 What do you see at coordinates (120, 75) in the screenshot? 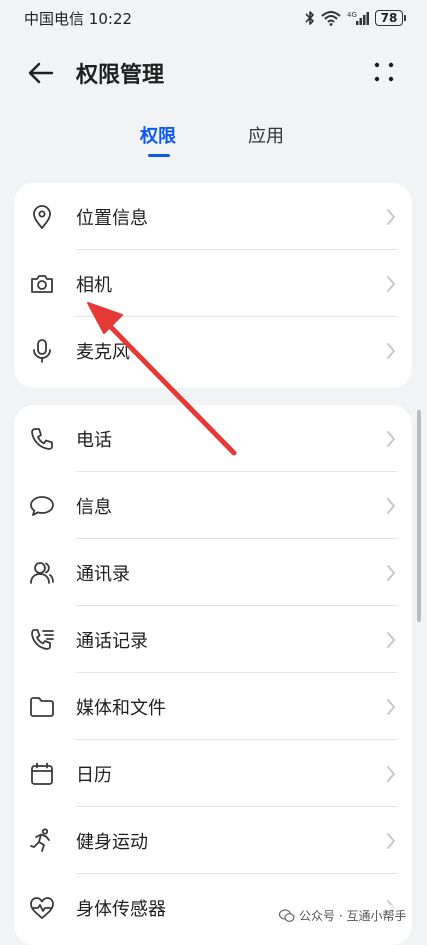
I see `page-title: 权限管理` at bounding box center [120, 75].